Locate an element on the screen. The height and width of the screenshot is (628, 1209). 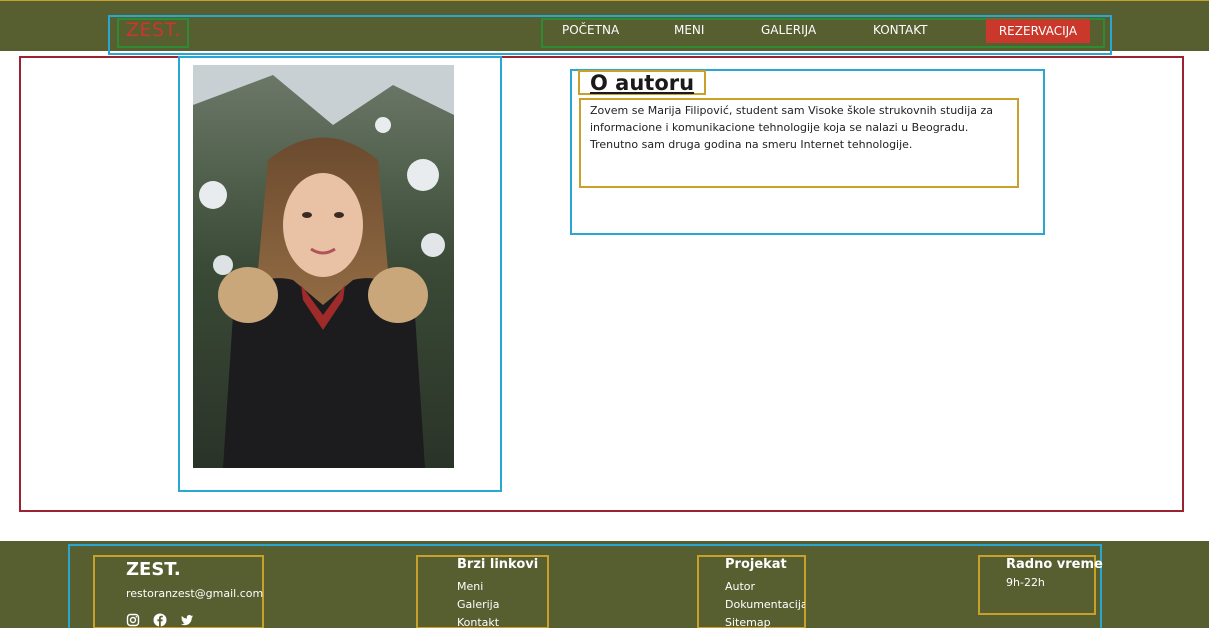
footer-link-dokumentacija: Dokumentacija is located at coordinates (765, 604).